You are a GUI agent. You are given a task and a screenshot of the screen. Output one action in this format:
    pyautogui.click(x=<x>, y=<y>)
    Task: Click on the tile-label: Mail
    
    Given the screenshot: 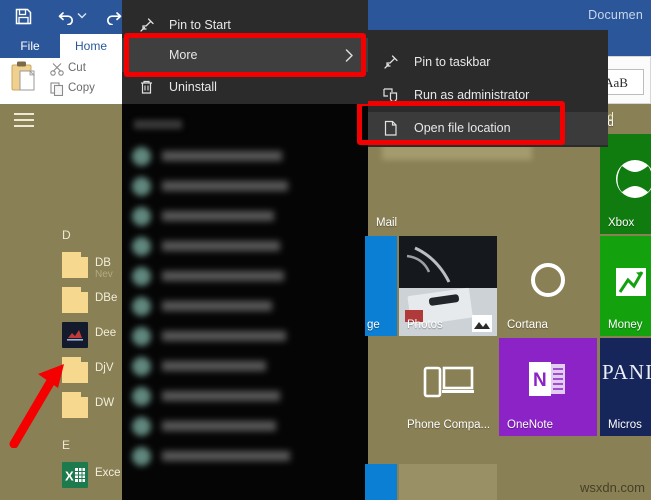 What is the action you would take?
    pyautogui.click(x=387, y=223)
    